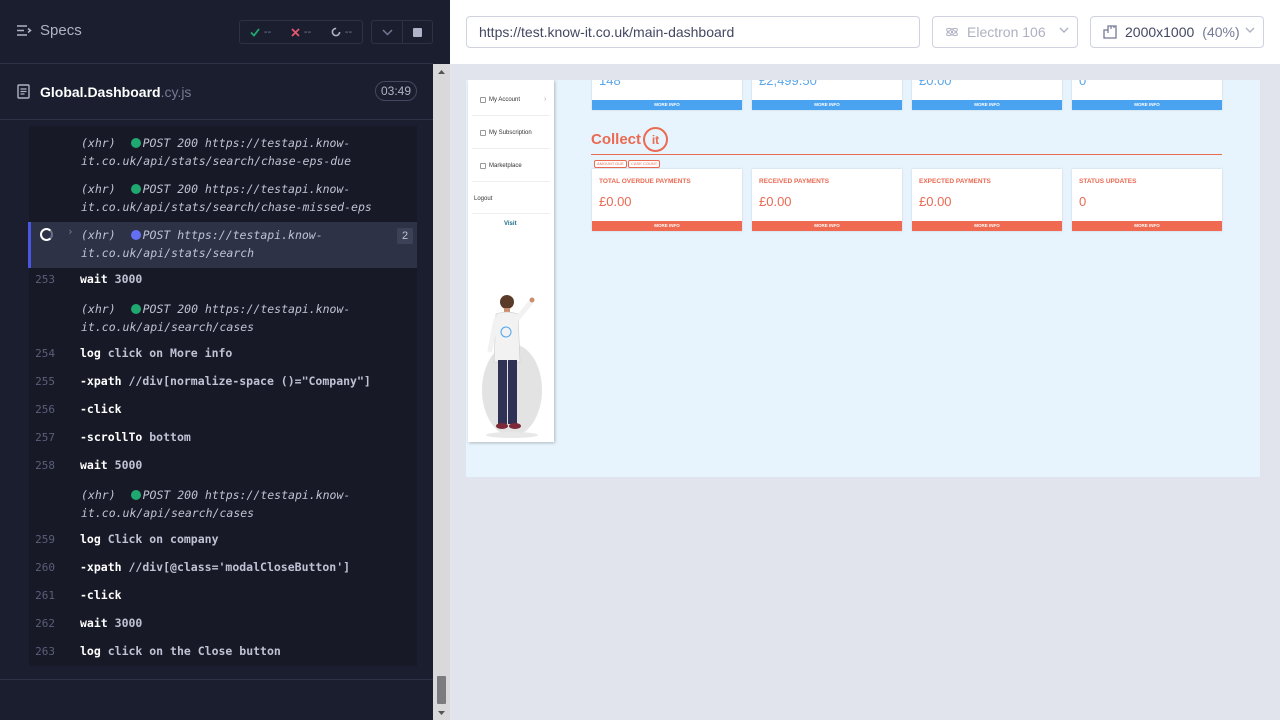 The height and width of the screenshot is (720, 1280). Describe the element at coordinates (223, 284) in the screenshot. I see `command-row: 253 wait 3000` at that location.